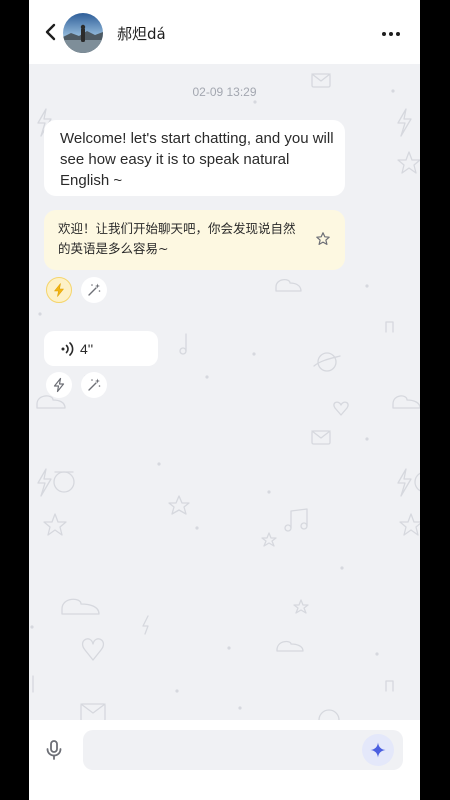 Image resolution: width=450 pixels, height=800 pixels. I want to click on voice-message: 4'', so click(101, 348).